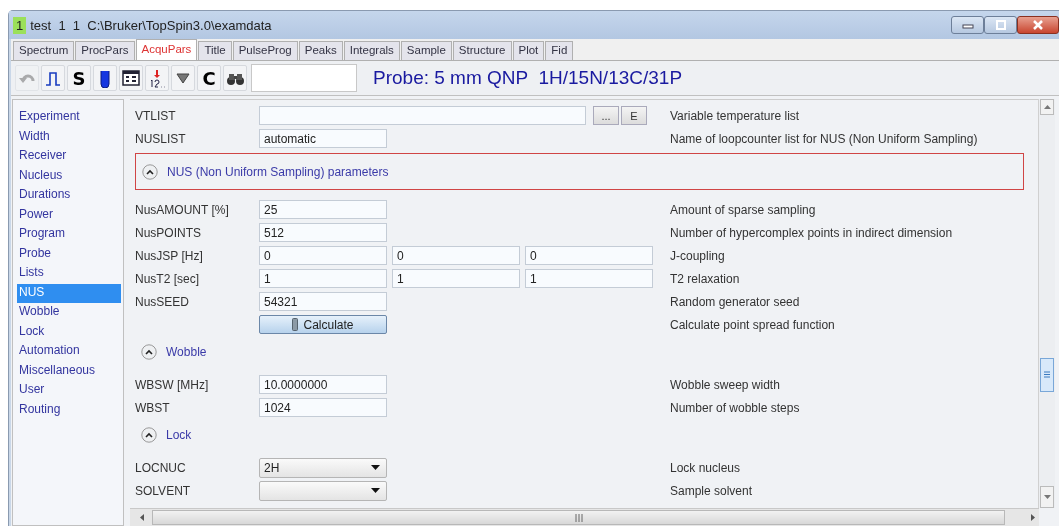 This screenshot has height=526, width=1059. I want to click on sidebar-item: Nucleus, so click(69, 176).